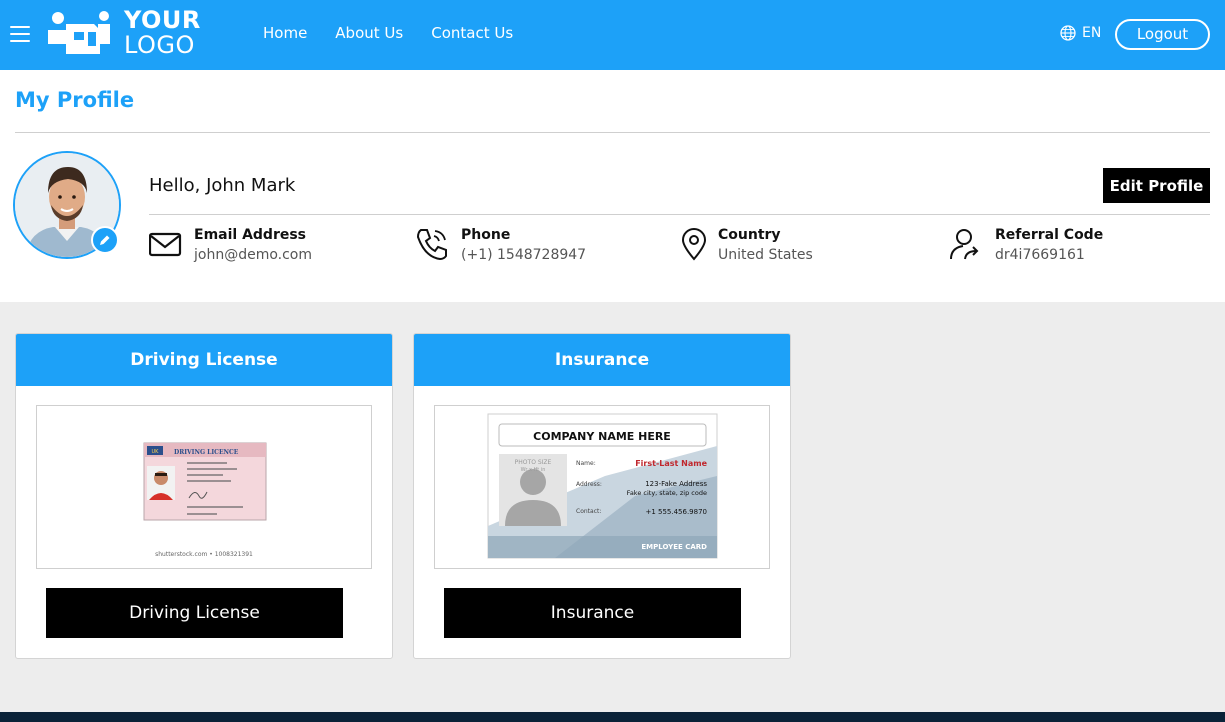 Image resolution: width=1225 pixels, height=722 pixels. I want to click on card-title: Insurance, so click(602, 360).